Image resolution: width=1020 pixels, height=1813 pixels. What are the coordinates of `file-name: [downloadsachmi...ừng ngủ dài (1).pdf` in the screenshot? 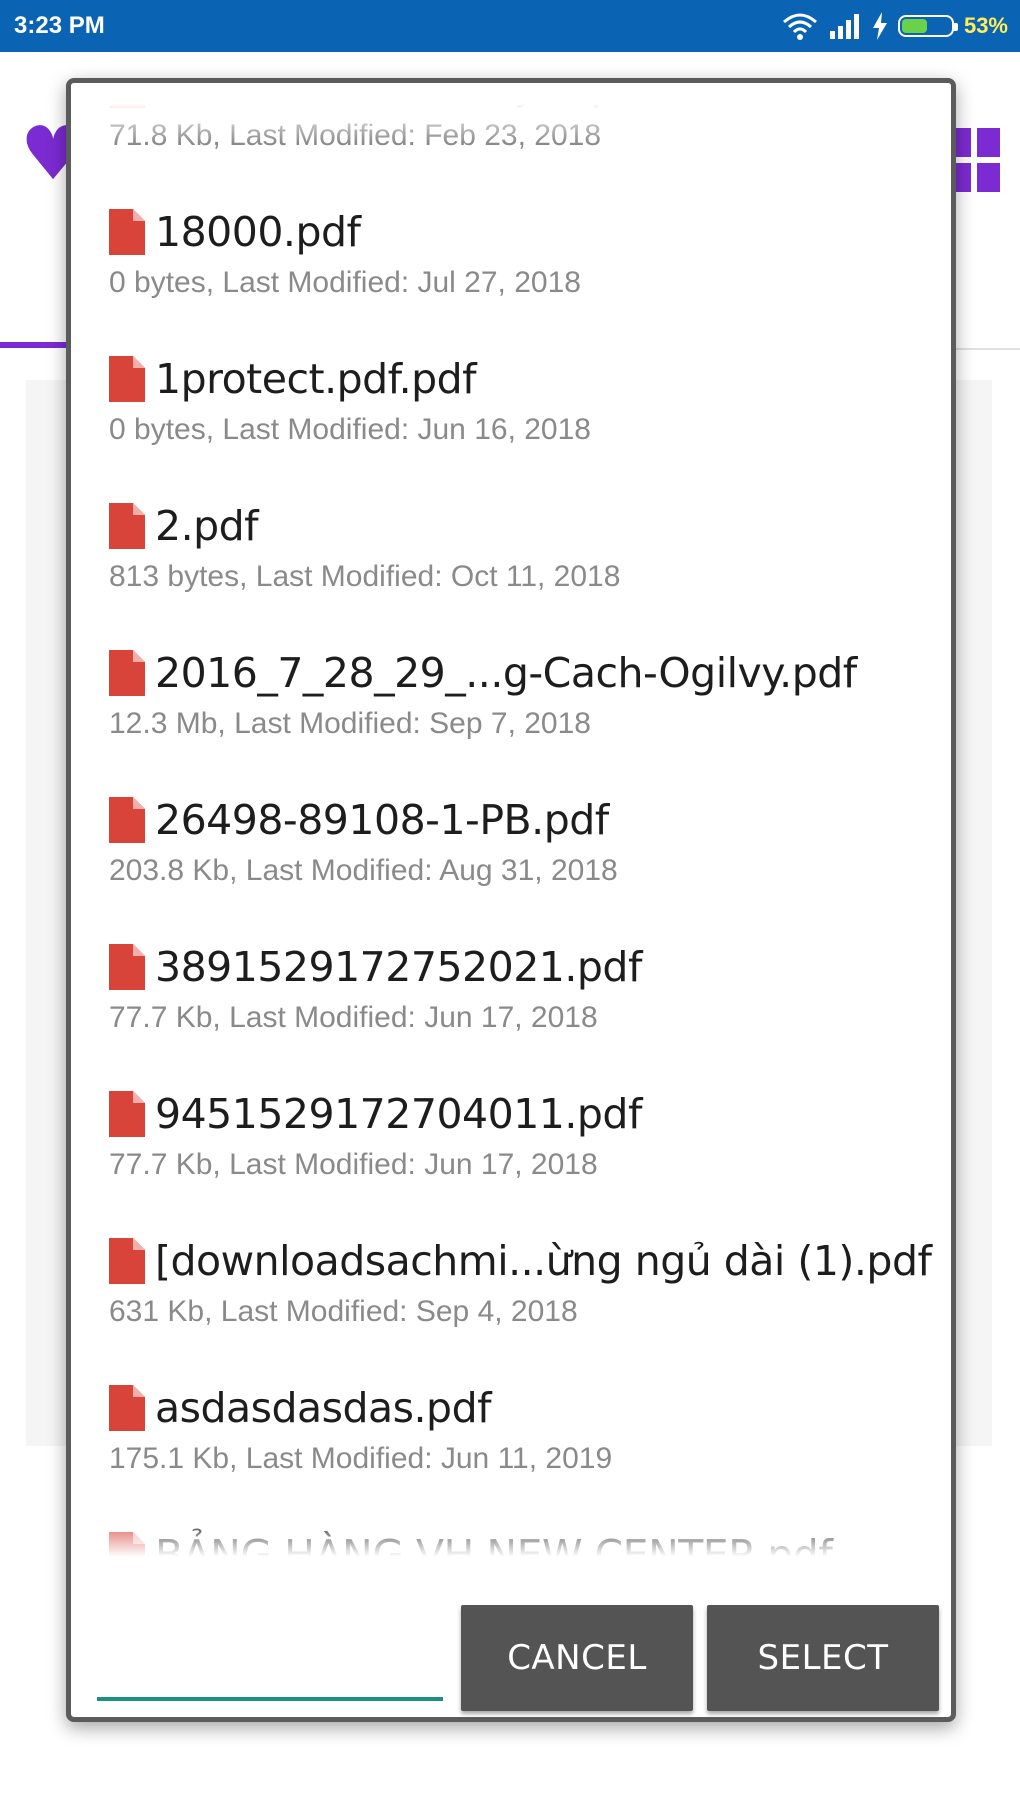 It's located at (543, 1261).